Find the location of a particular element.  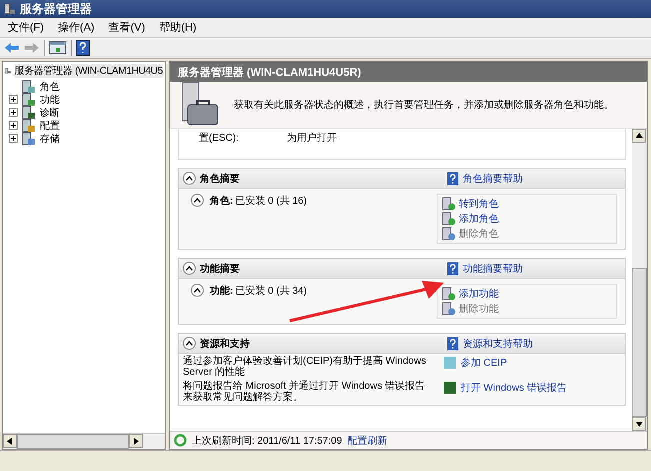

tree-item: 角色 is located at coordinates (50, 87).